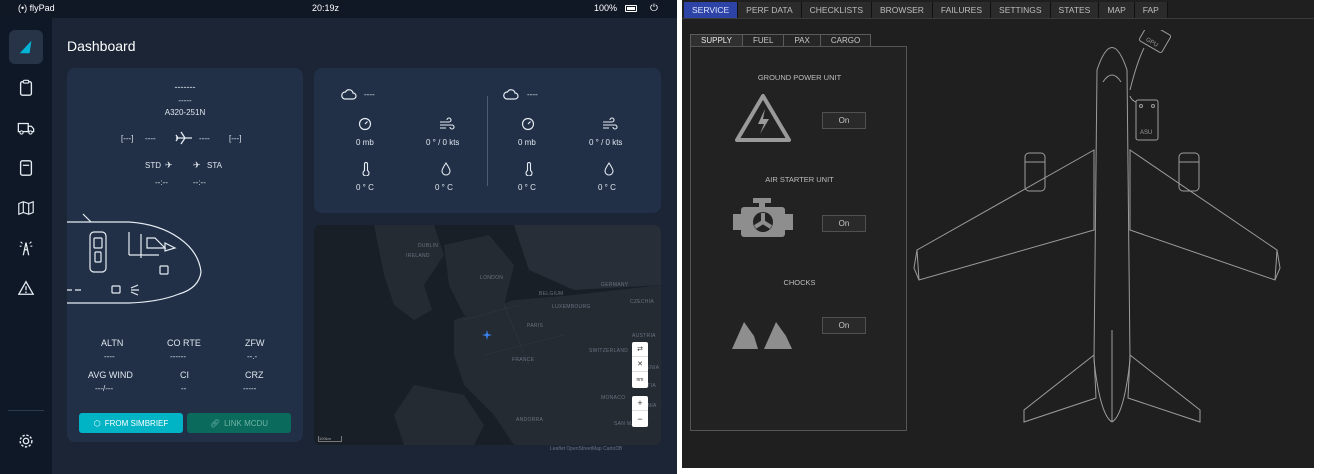  What do you see at coordinates (845, 40) in the screenshot?
I see `subtab-cargo: CARGO` at bounding box center [845, 40].